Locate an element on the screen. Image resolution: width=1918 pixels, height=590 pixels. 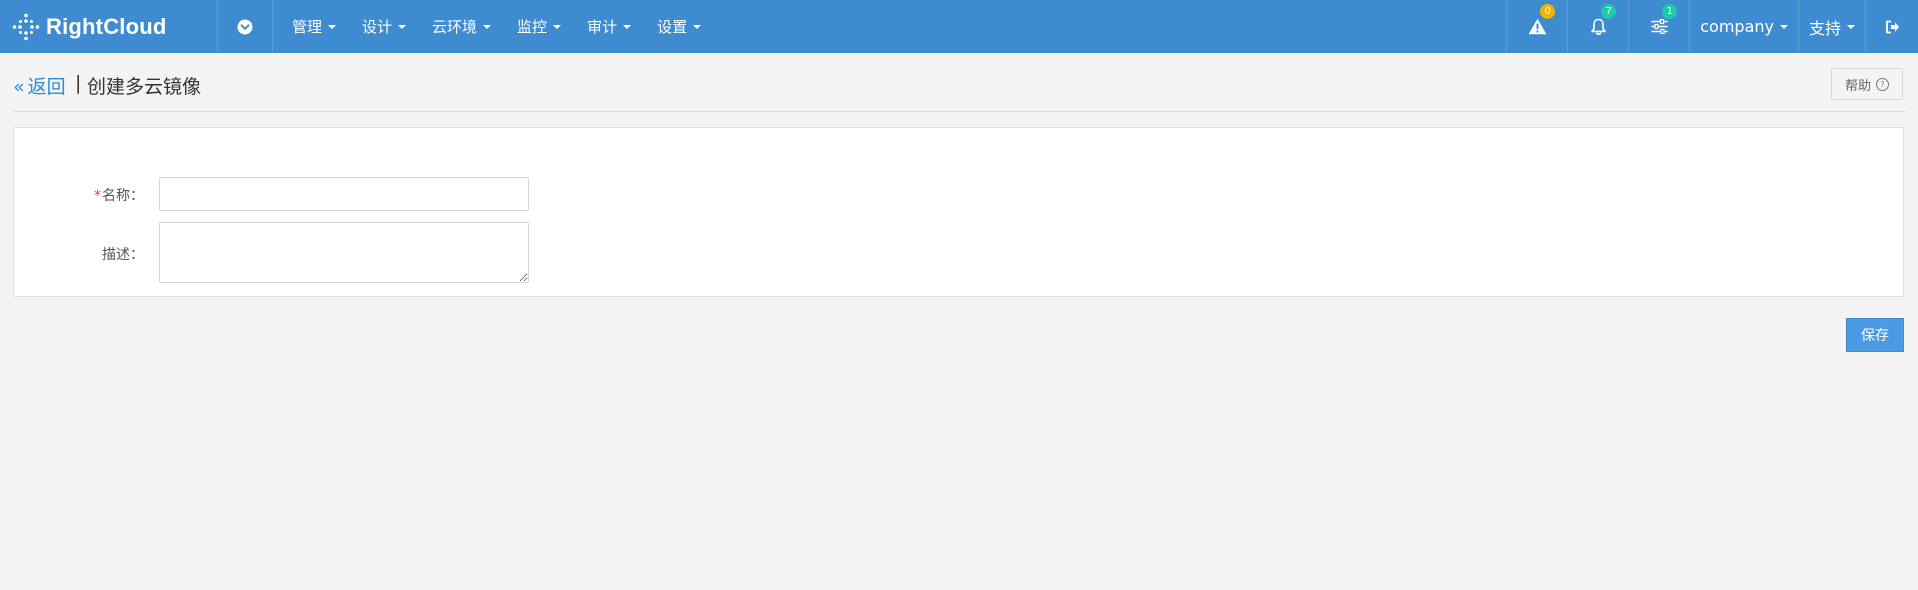
user-menu: company is located at coordinates (1743, 26).